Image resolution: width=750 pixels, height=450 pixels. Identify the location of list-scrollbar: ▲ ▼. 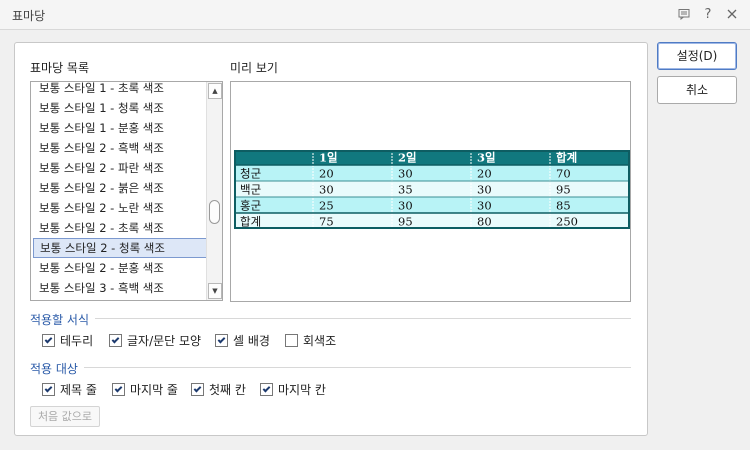
(214, 191).